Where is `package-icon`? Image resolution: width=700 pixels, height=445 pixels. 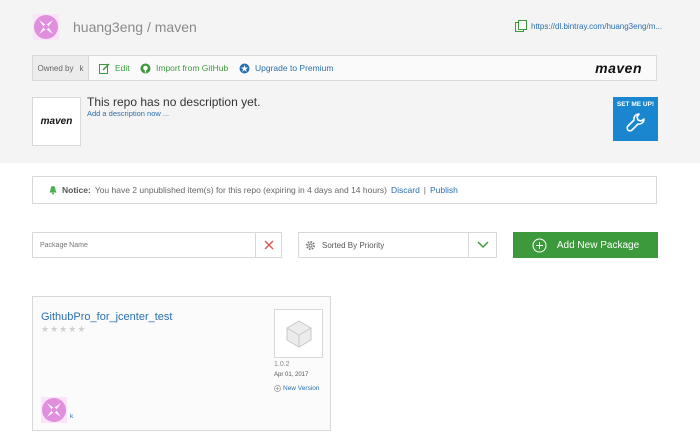
package-icon is located at coordinates (298, 333).